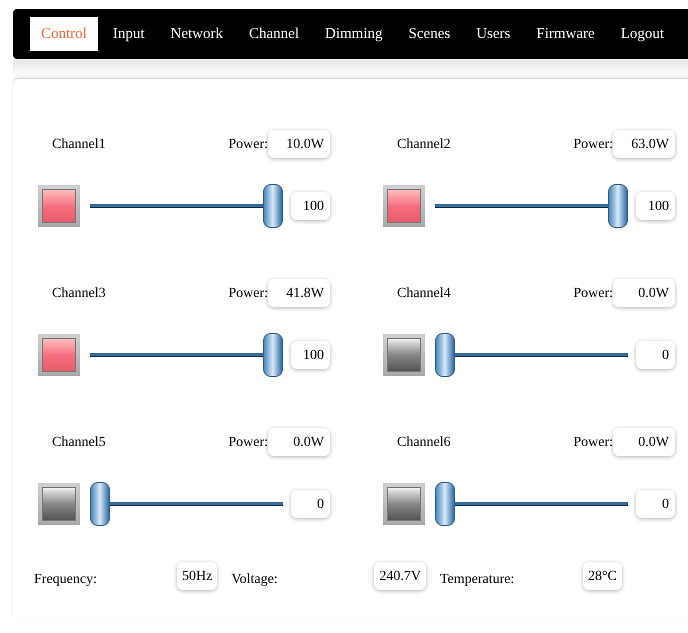 This screenshot has width=688, height=633. Describe the element at coordinates (424, 145) in the screenshot. I see `channel-name: Channel2` at that location.